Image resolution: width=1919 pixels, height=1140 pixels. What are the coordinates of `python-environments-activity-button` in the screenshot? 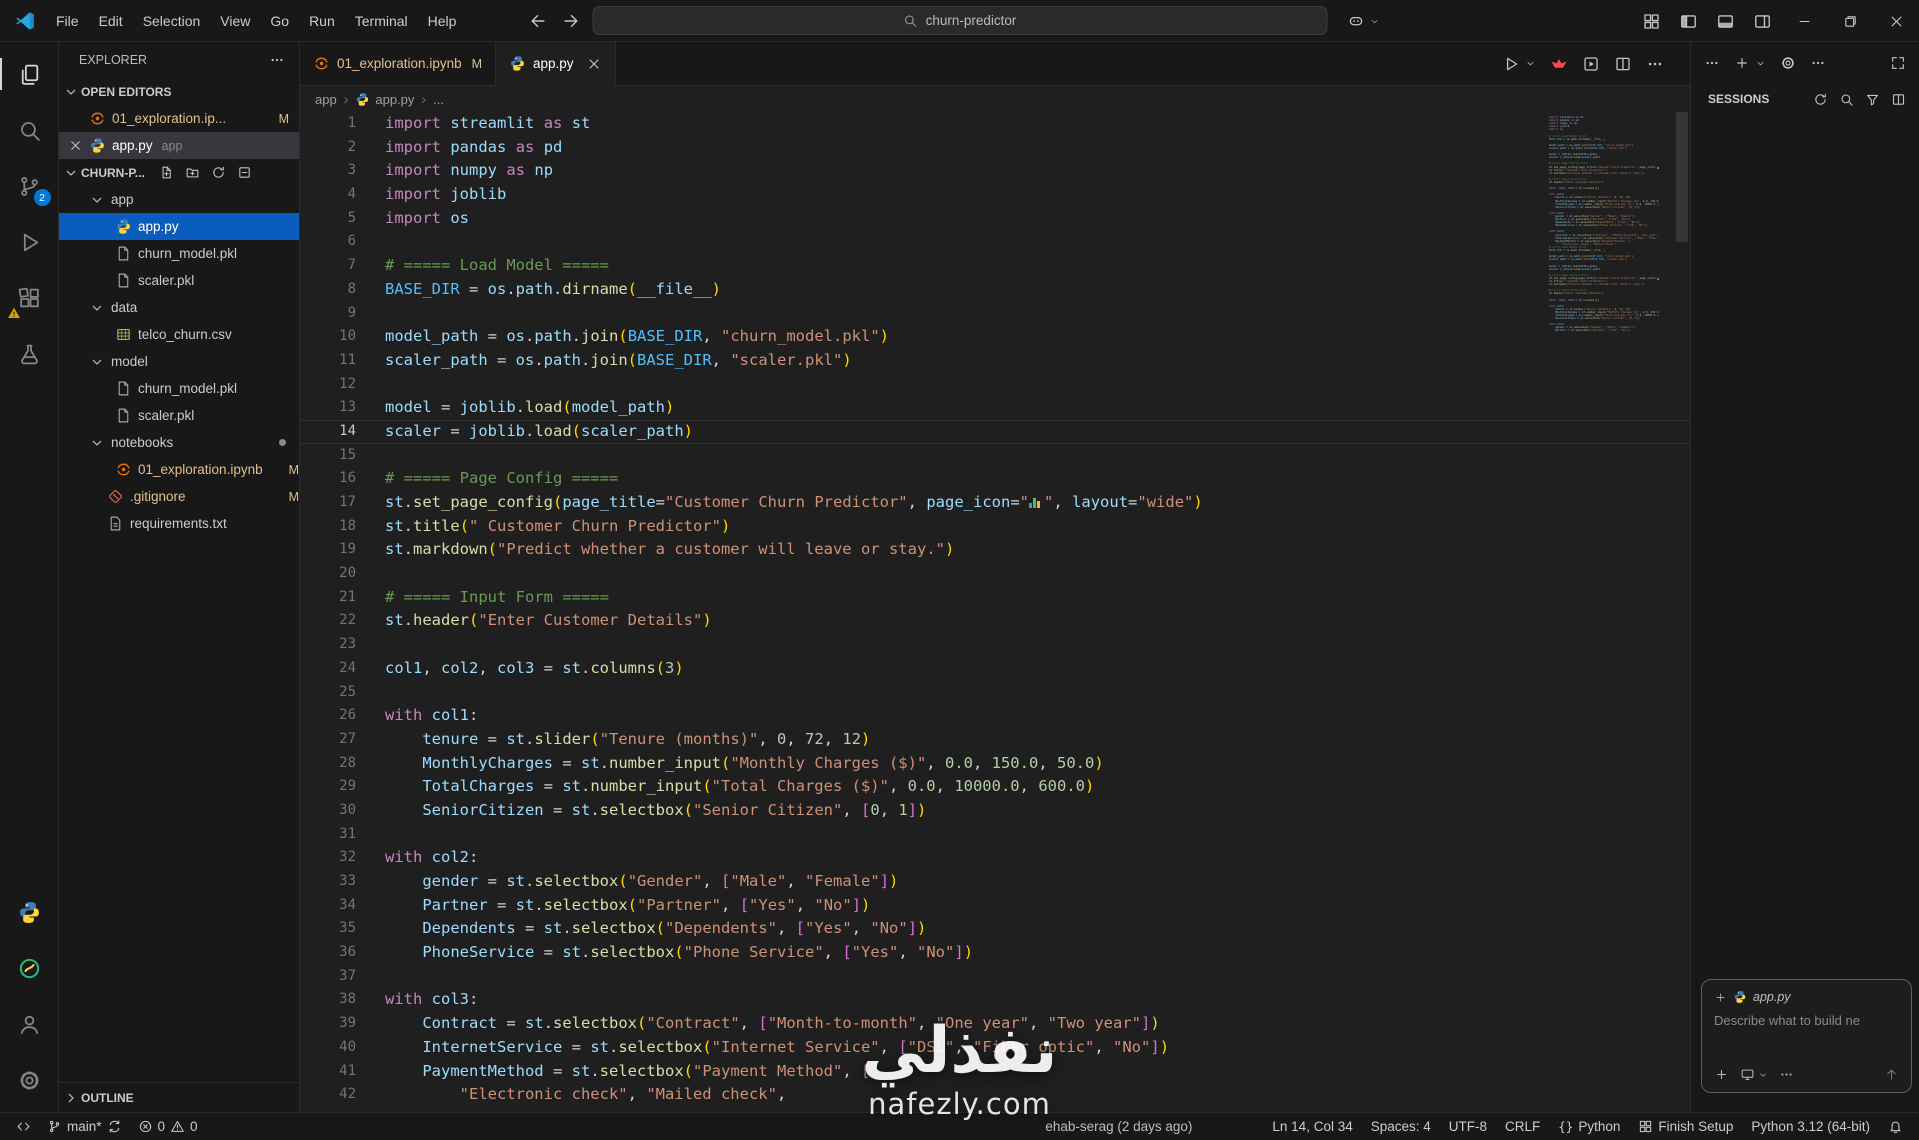 It's located at (29, 968).